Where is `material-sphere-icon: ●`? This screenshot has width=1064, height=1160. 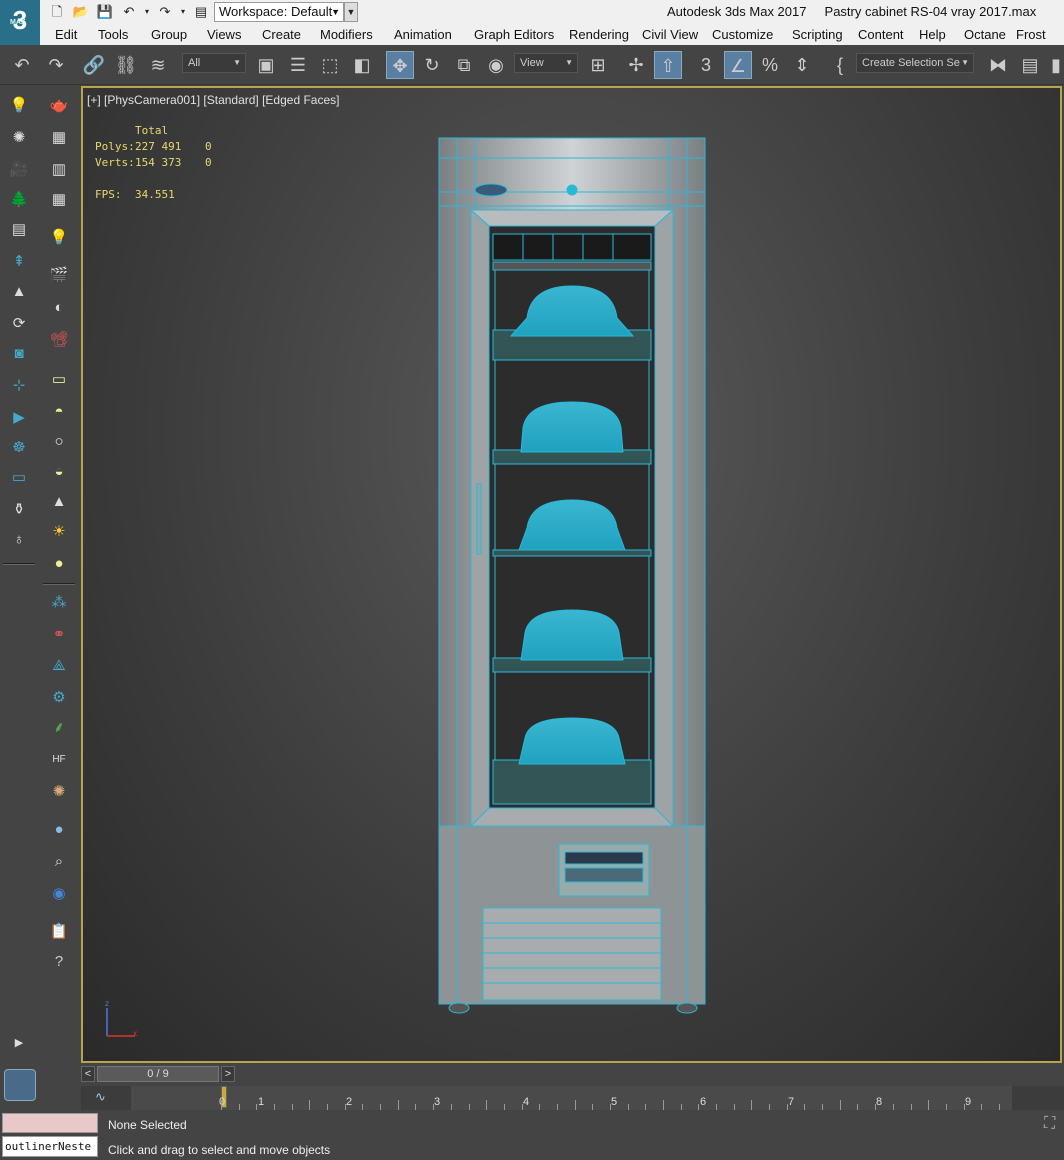 material-sphere-icon: ● is located at coordinates (59, 564).